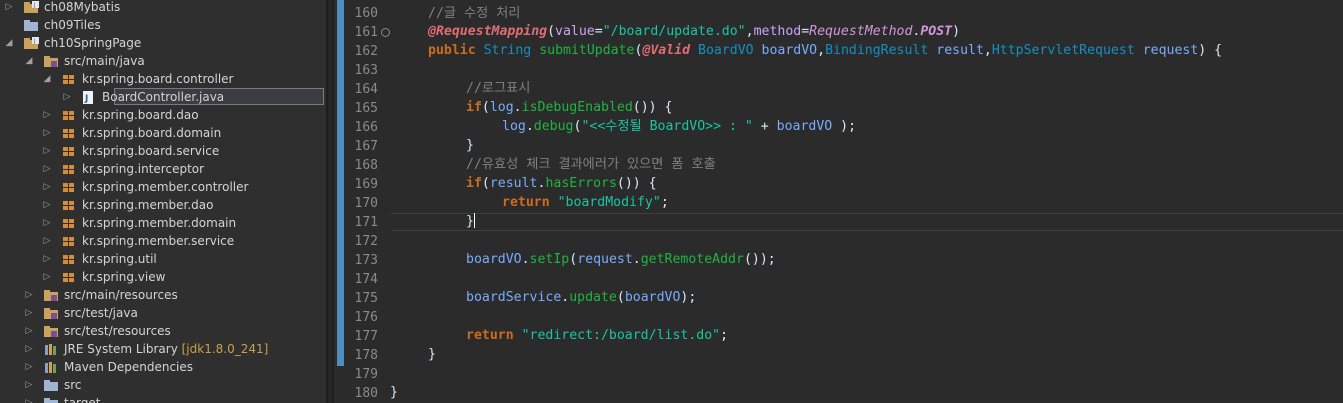  I want to click on tree-item-decoration: [jdk1.8.0_241], so click(225, 349).